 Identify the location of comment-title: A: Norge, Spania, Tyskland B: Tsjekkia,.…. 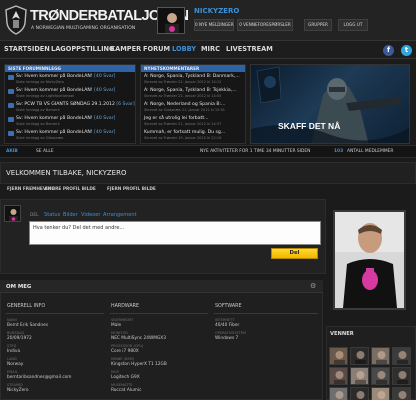
(190, 90).